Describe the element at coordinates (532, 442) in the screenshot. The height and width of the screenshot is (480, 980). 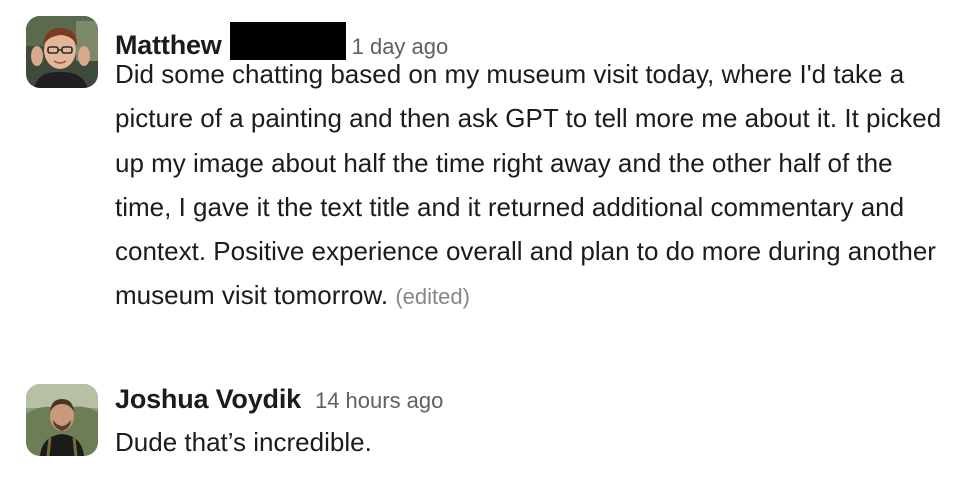
I see `message-text: Dude that’s incredible.` at that location.